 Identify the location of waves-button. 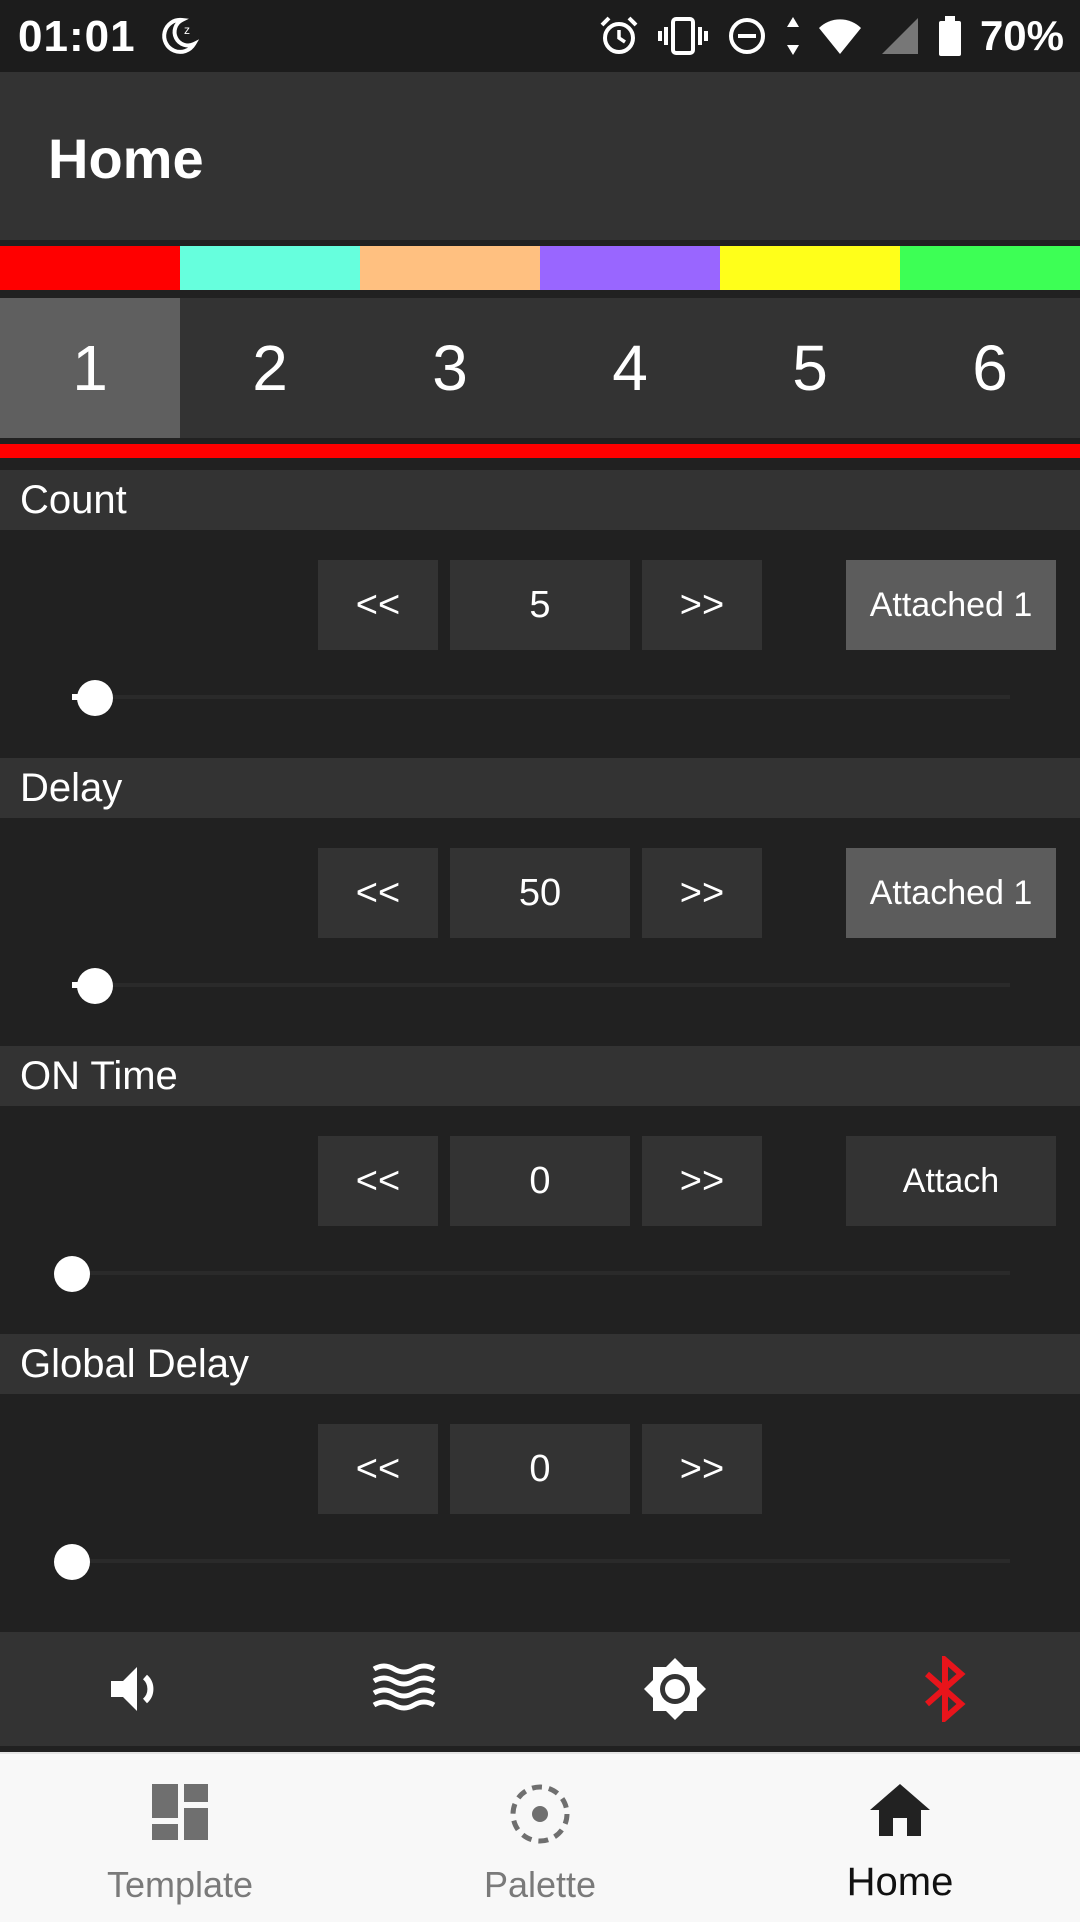
(405, 1689).